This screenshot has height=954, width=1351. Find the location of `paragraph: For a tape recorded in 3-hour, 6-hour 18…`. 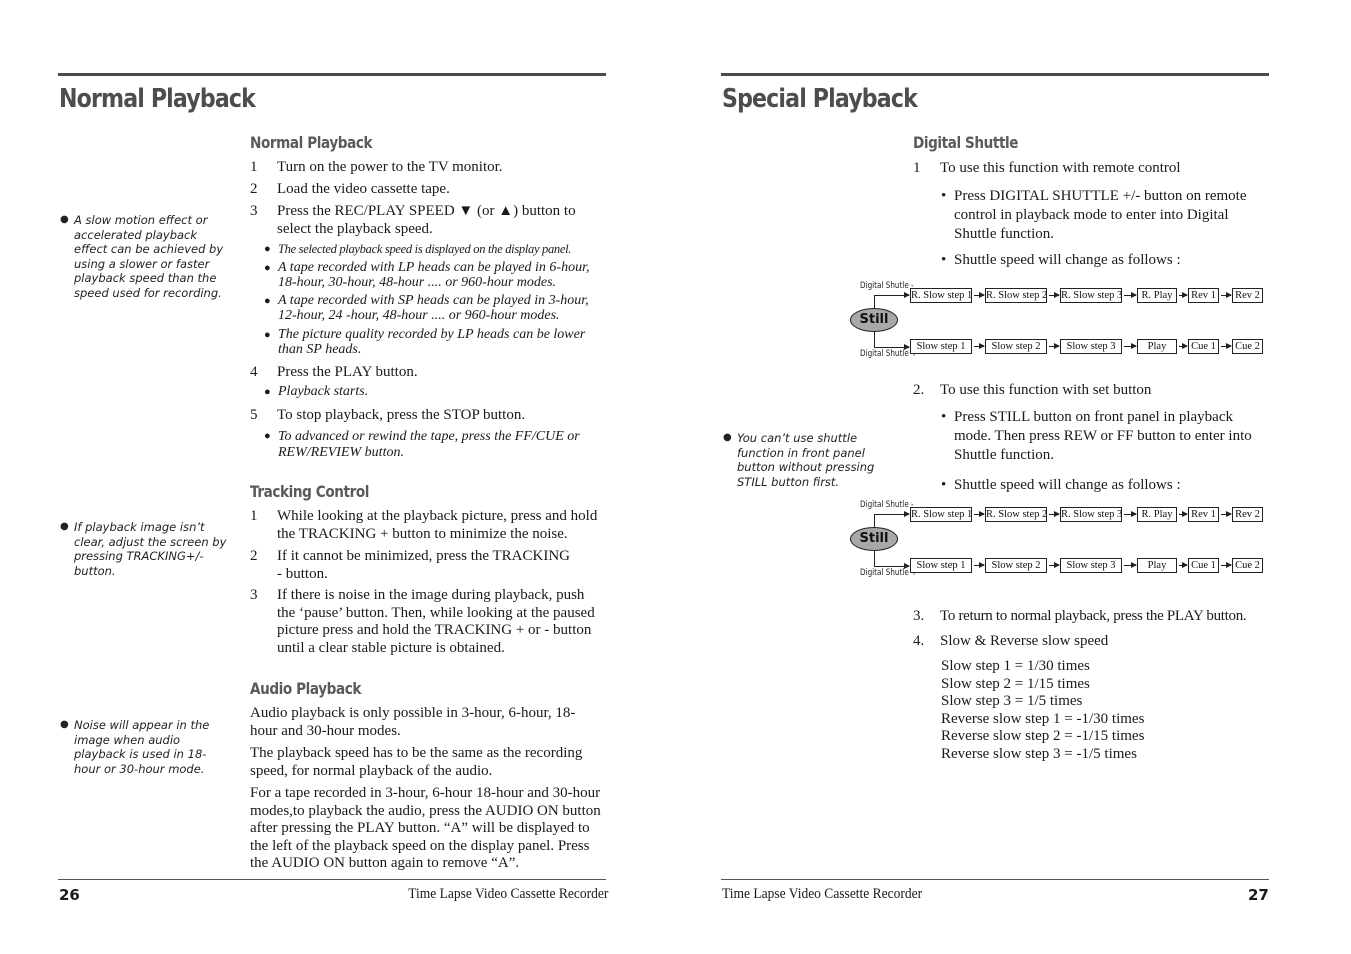

paragraph: For a tape recorded in 3-hour, 6-hour 18… is located at coordinates (425, 828).